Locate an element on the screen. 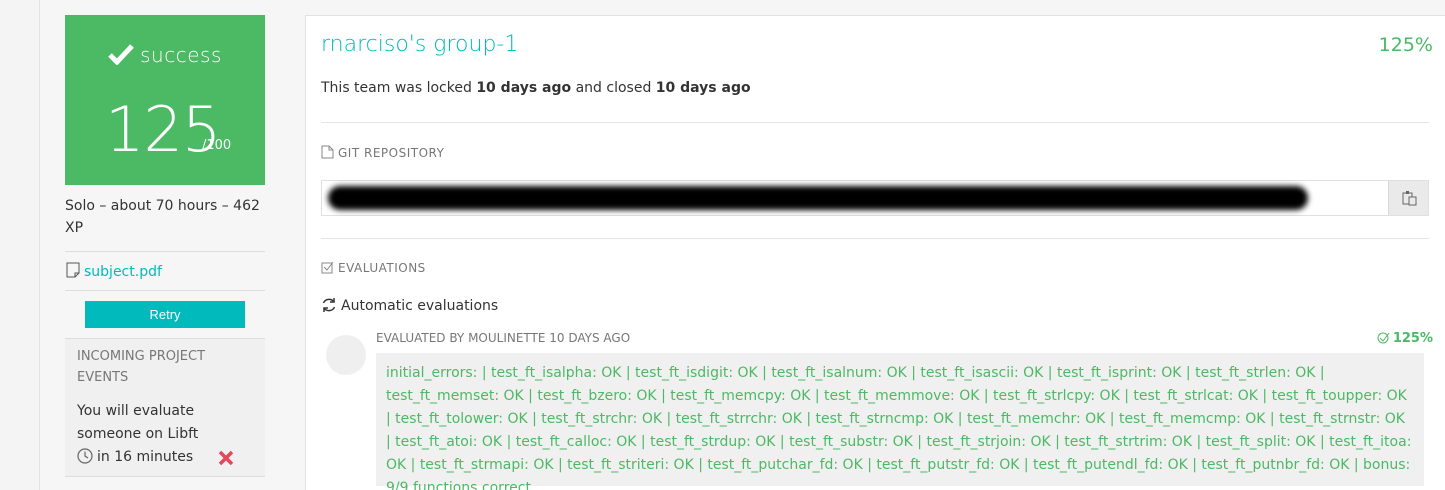 The image size is (1445, 490). team-name: rnarciso's group-1 is located at coordinates (419, 44).